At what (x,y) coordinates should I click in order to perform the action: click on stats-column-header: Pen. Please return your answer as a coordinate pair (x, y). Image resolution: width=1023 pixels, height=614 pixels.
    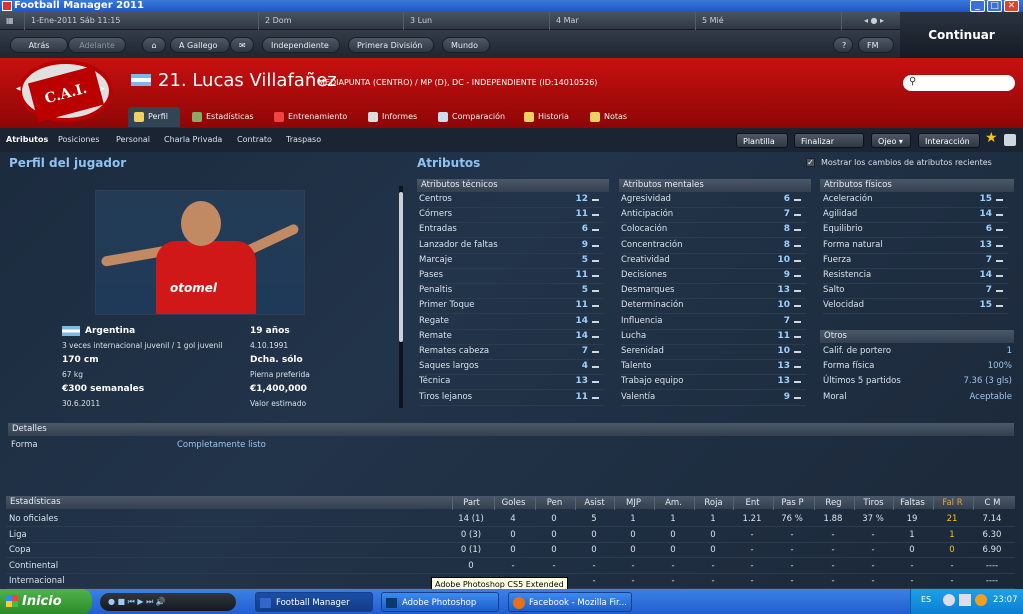
    Looking at the image, I should click on (554, 503).